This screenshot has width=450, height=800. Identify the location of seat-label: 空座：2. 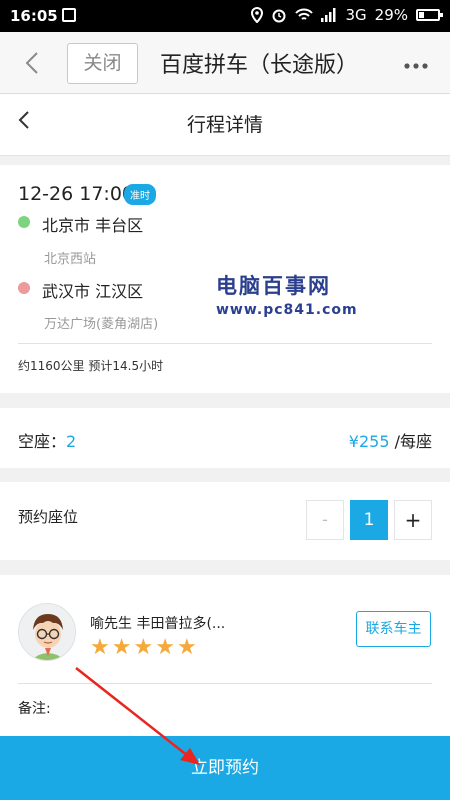
(47, 440).